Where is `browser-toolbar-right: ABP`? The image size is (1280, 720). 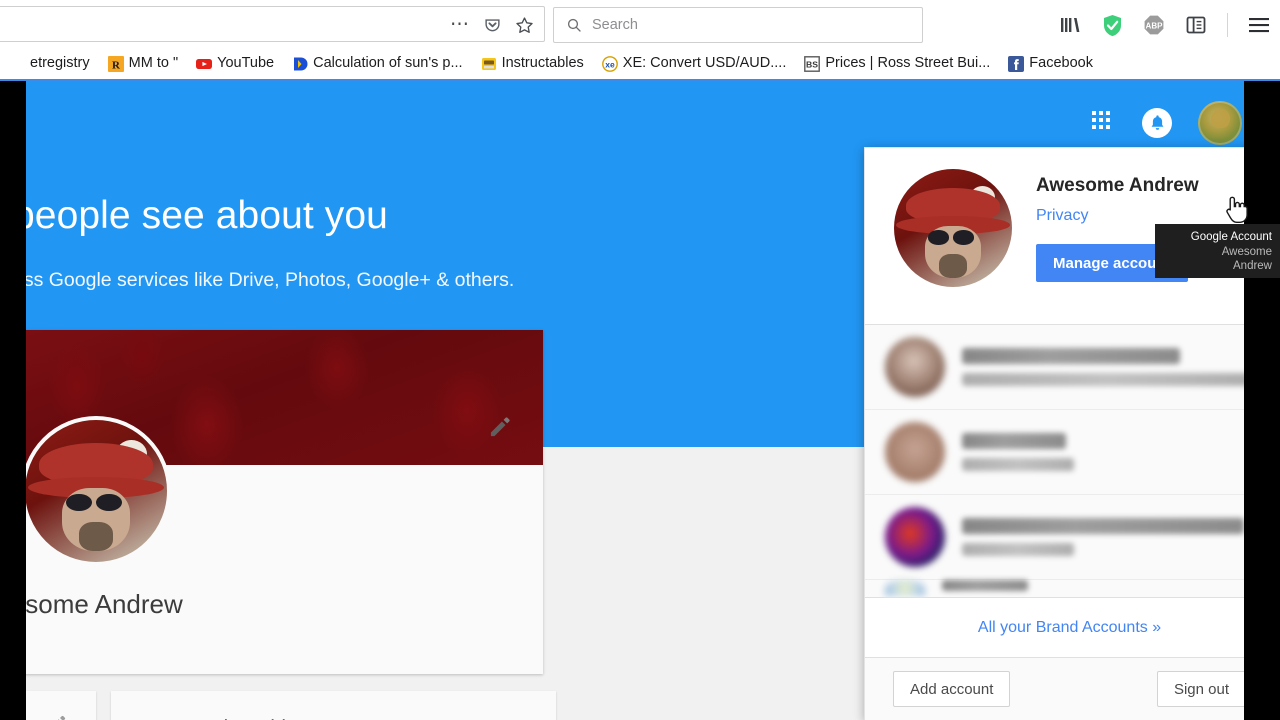 browser-toolbar-right: ABP is located at coordinates (1164, 25).